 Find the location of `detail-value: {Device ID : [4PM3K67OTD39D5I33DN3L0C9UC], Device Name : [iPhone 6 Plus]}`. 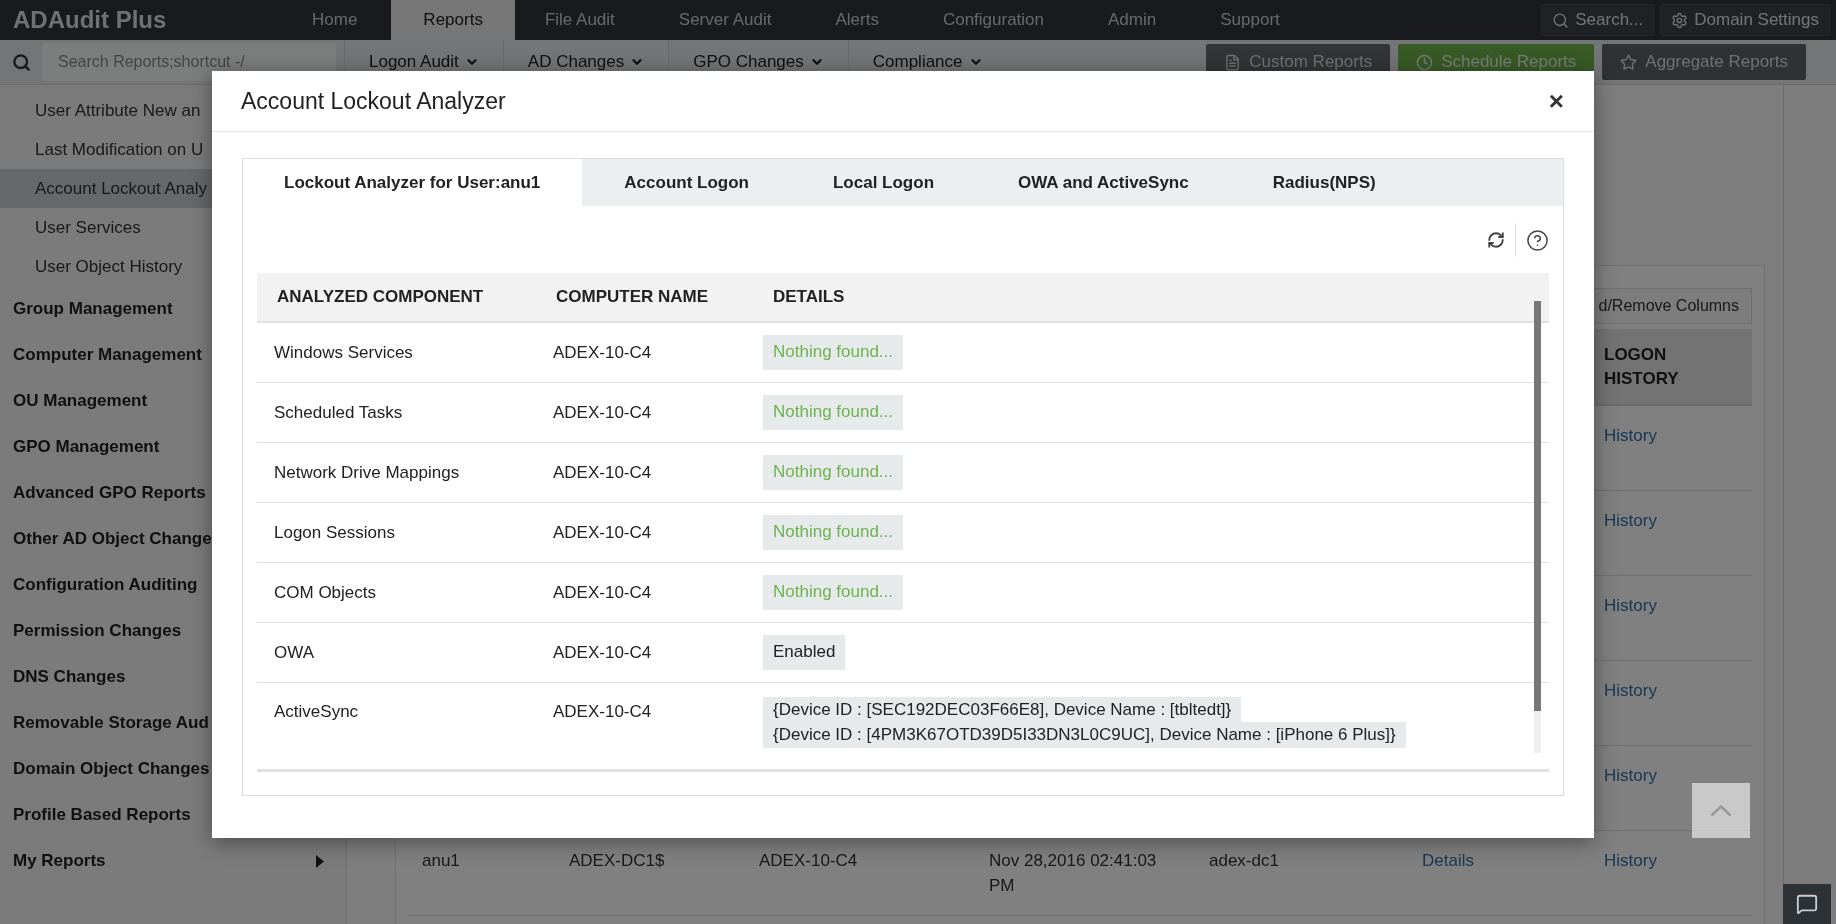

detail-value: {Device ID : [4PM3K67OTD39D5I33DN3L0C9UC], Device Name : [iPhone 6 Plus]} is located at coordinates (1084, 735).